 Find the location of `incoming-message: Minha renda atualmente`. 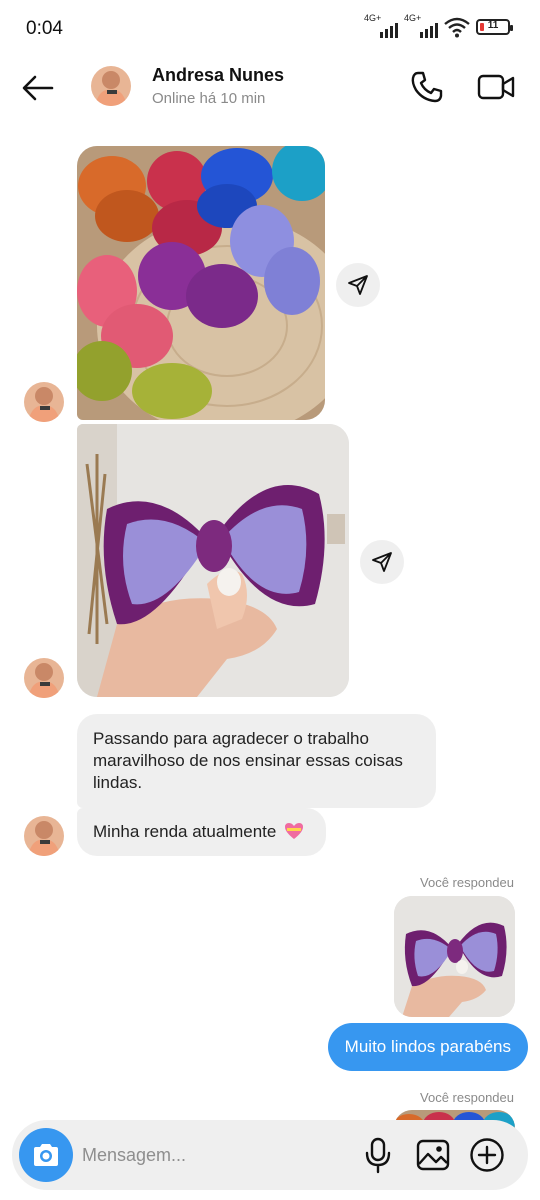

incoming-message: Minha renda atualmente is located at coordinates (201, 832).